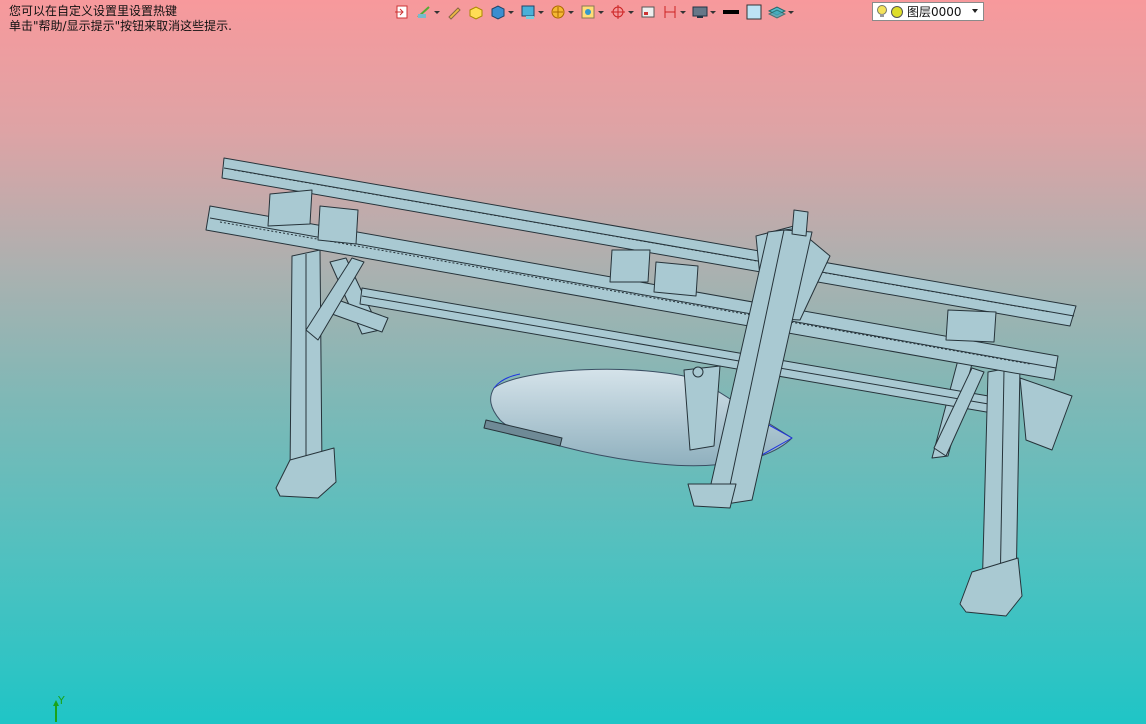  Describe the element at coordinates (59, 708) in the screenshot. I see `coordinate-triad: Y` at that location.